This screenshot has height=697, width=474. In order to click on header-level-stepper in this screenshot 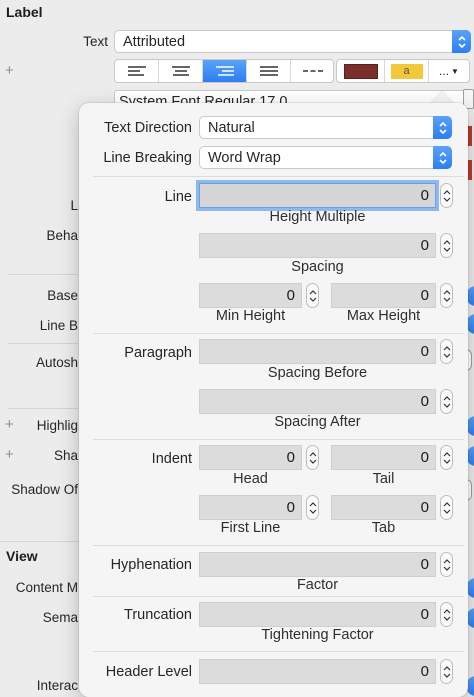, I will do `click(446, 671)`.